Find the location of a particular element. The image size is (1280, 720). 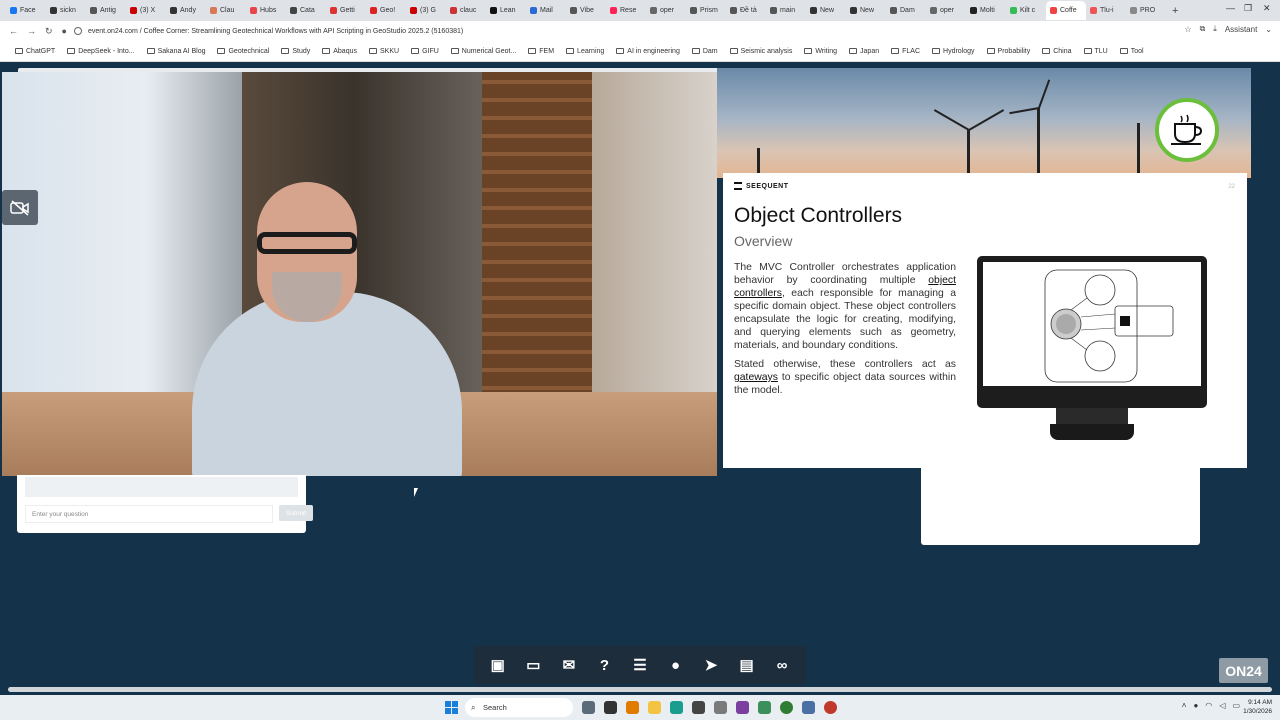

browser-tab: PRO is located at coordinates (1146, 10).